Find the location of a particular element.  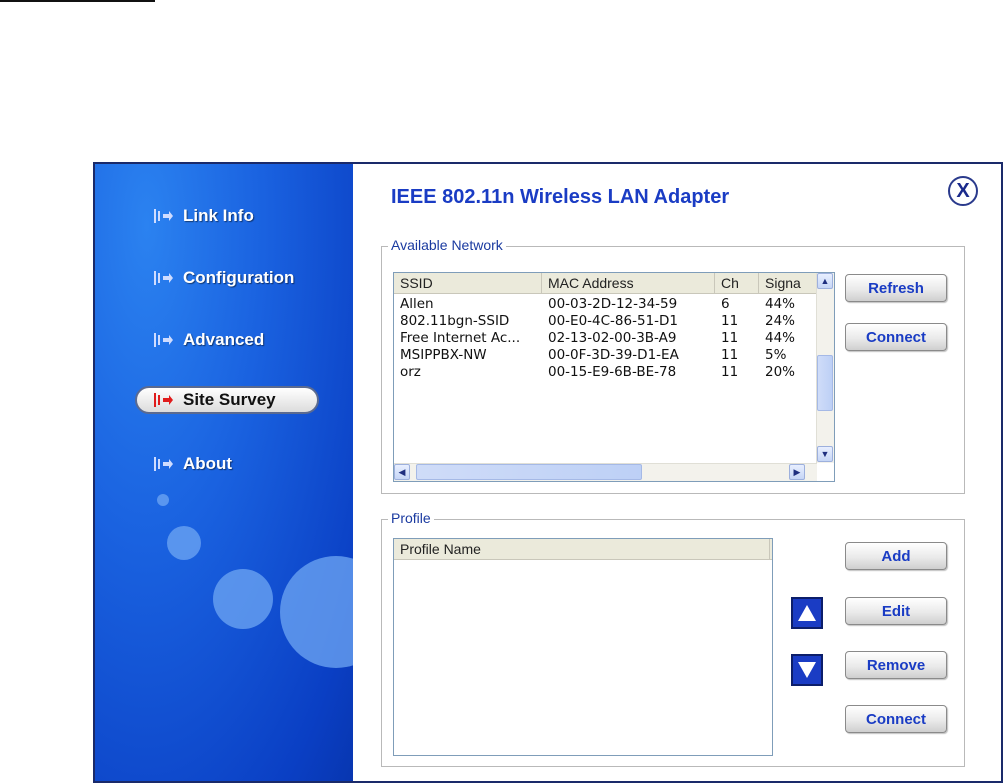

sidebar-item-label: Site Survey is located at coordinates (229, 399).